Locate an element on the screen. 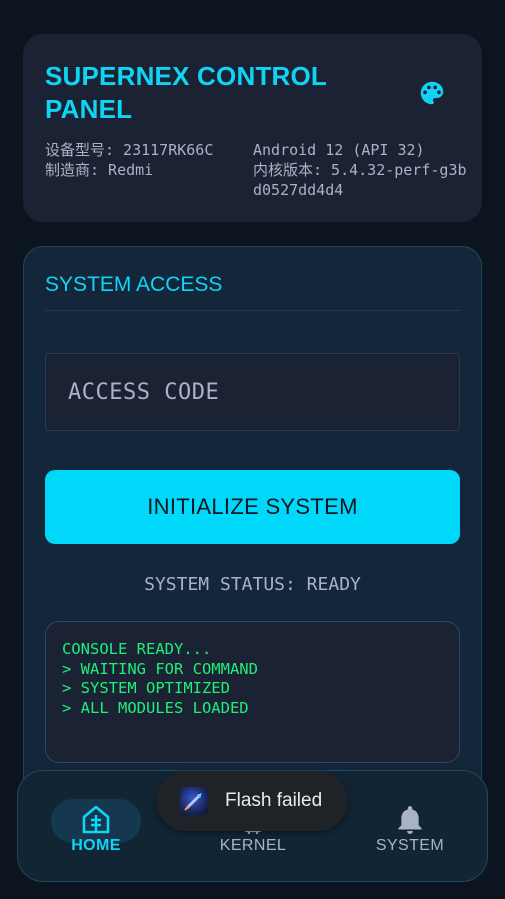  device-info-left: 设备型号: 23117RK66C 制造商: Redmi is located at coordinates (147, 160).